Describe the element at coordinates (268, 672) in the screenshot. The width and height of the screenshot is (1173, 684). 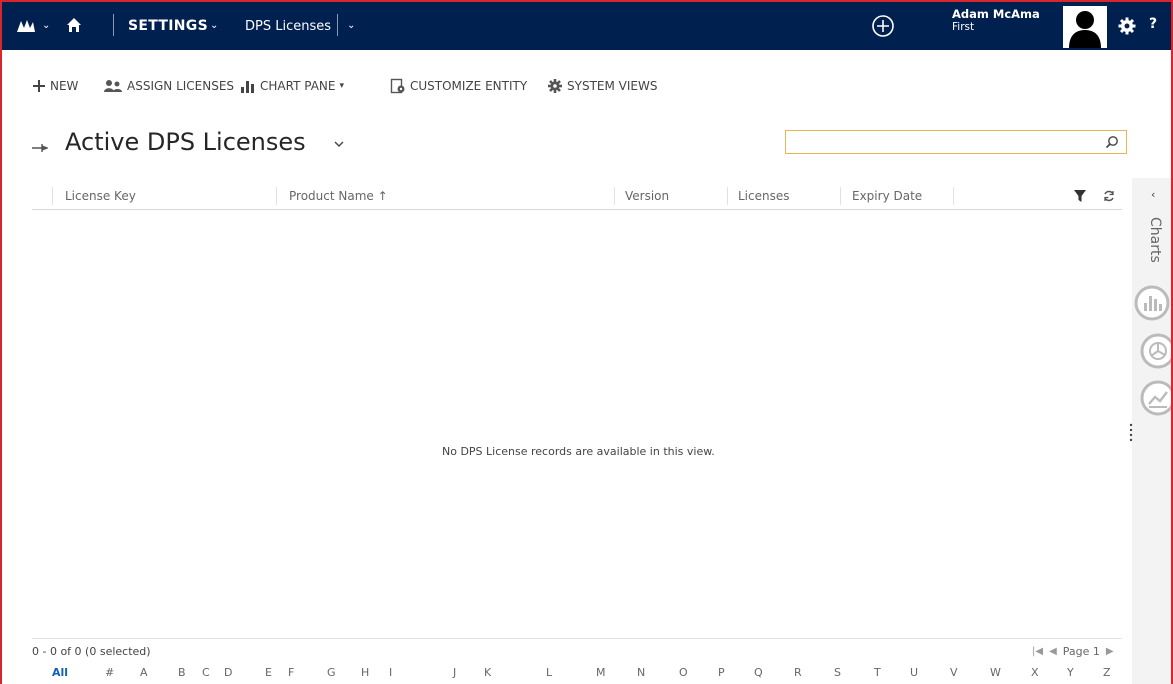
I see `alpha-filter-e: E` at that location.